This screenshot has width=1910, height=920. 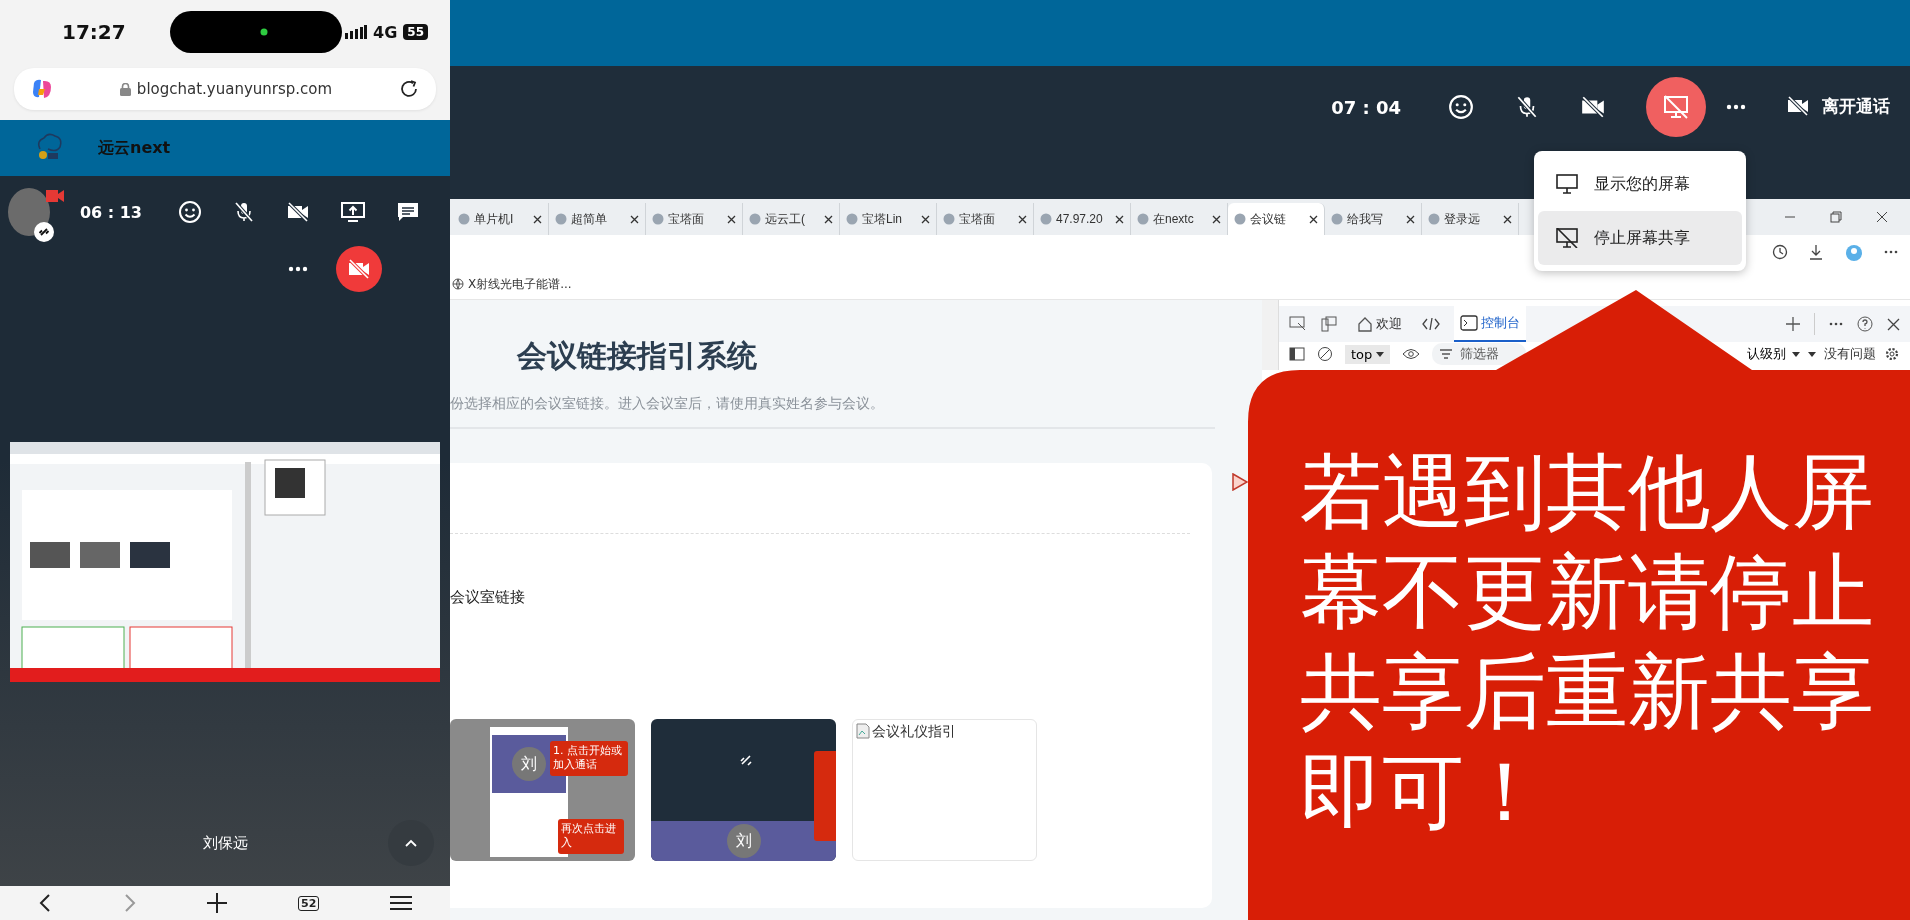 What do you see at coordinates (542, 790) in the screenshot?
I see `guide-screenshot: 刘 1. 点击开始或加入通话 再次点击进入` at bounding box center [542, 790].